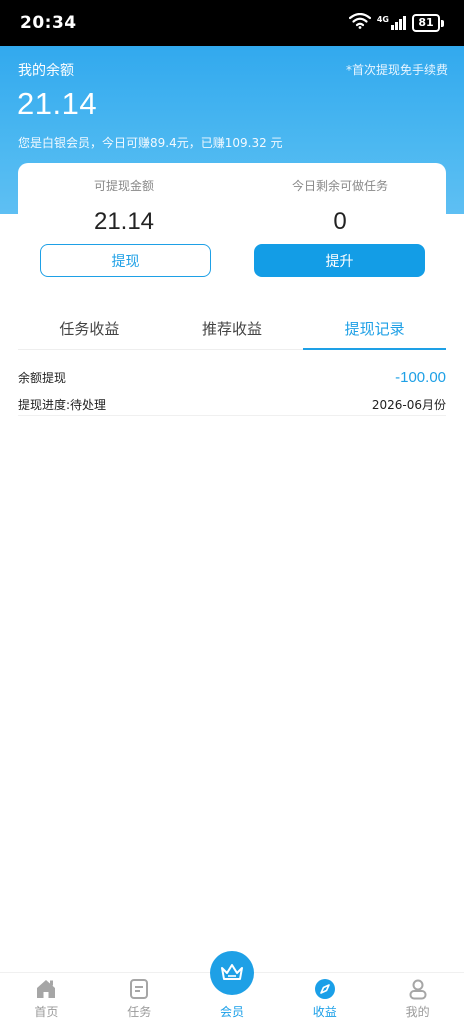 The width and height of the screenshot is (464, 1024). Describe the element at coordinates (374, 328) in the screenshot. I see `tab-withdraw-records: 提现记录` at that location.